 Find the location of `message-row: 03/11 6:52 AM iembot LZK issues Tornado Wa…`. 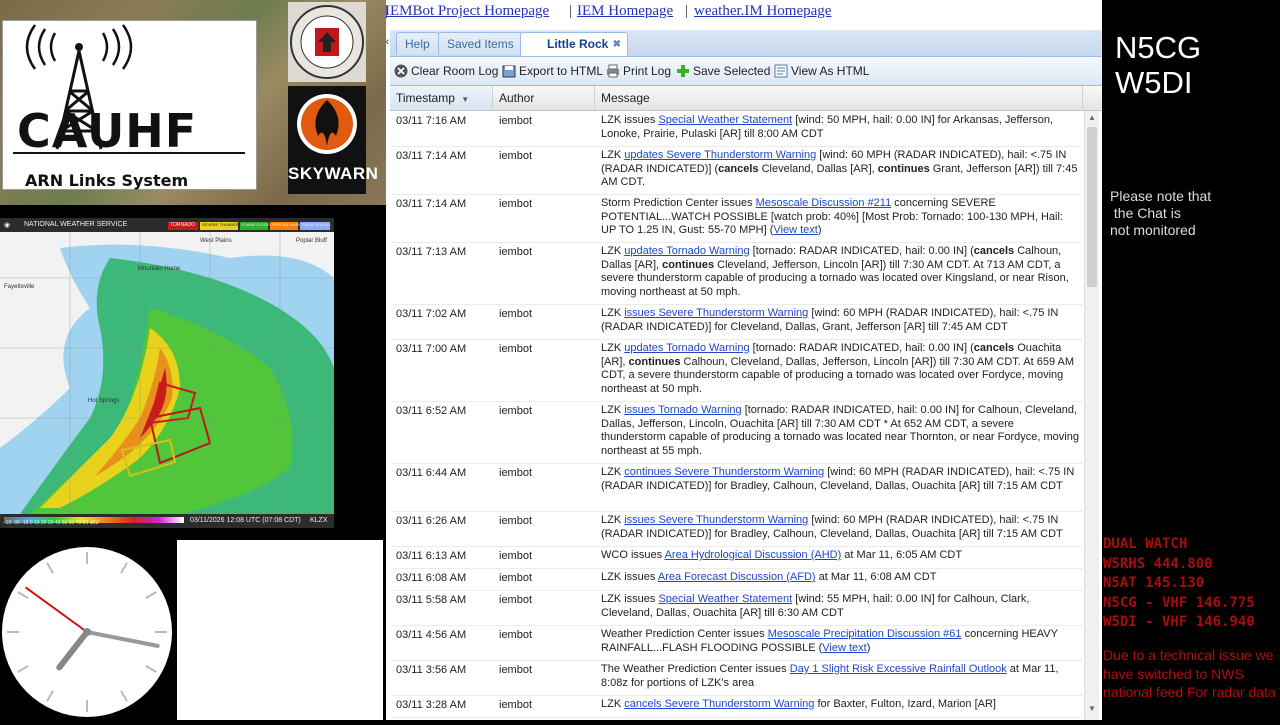

message-row: 03/11 6:52 AM iembot LZK issues Tornado Wa… is located at coordinates (736, 432).